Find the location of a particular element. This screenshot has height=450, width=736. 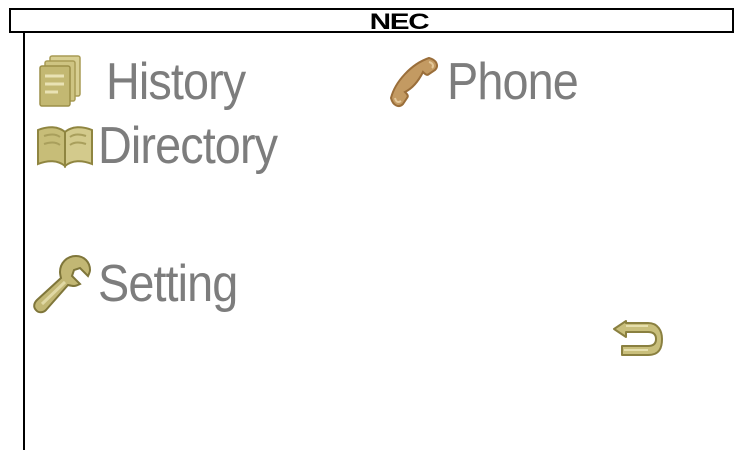

history-icon is located at coordinates (66, 82).